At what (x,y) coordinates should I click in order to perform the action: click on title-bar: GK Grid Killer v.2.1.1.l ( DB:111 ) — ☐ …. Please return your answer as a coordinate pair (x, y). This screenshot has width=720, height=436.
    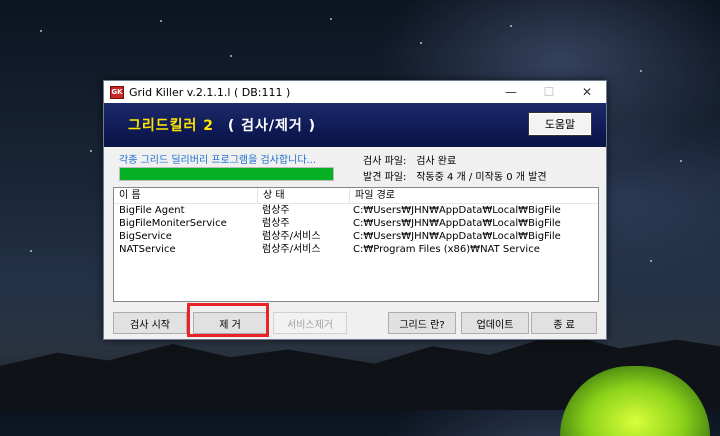
    Looking at the image, I should click on (355, 92).